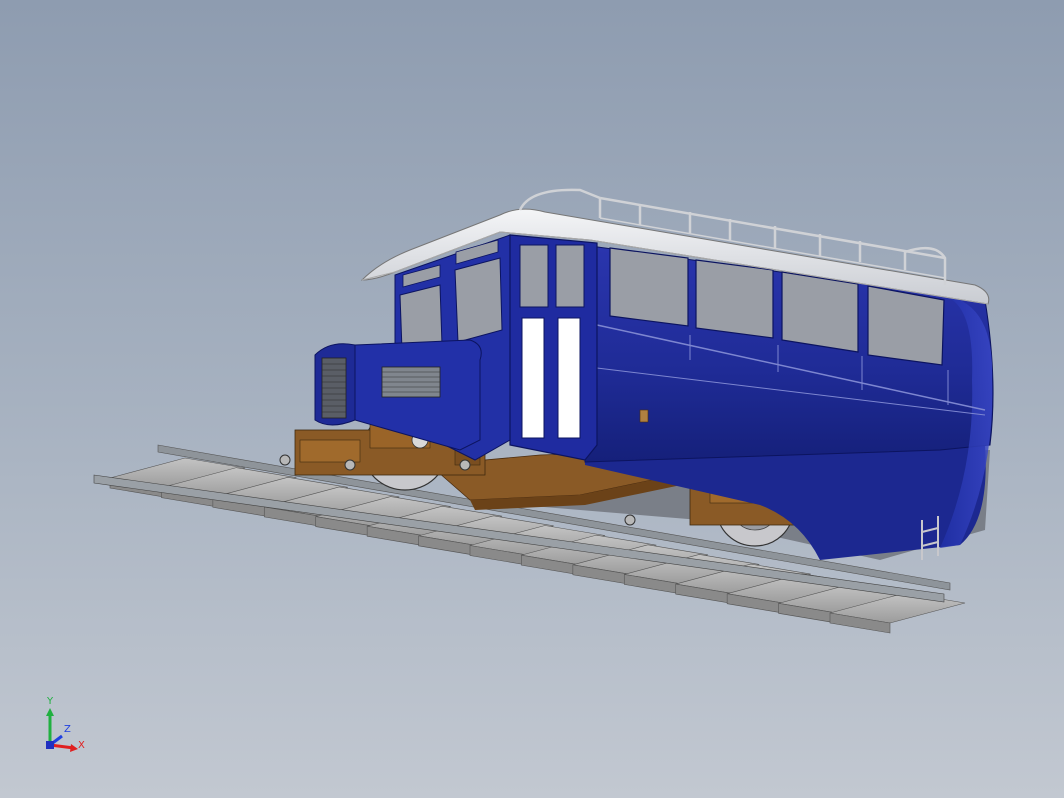  What do you see at coordinates (553, 347) in the screenshot?
I see `door` at bounding box center [553, 347].